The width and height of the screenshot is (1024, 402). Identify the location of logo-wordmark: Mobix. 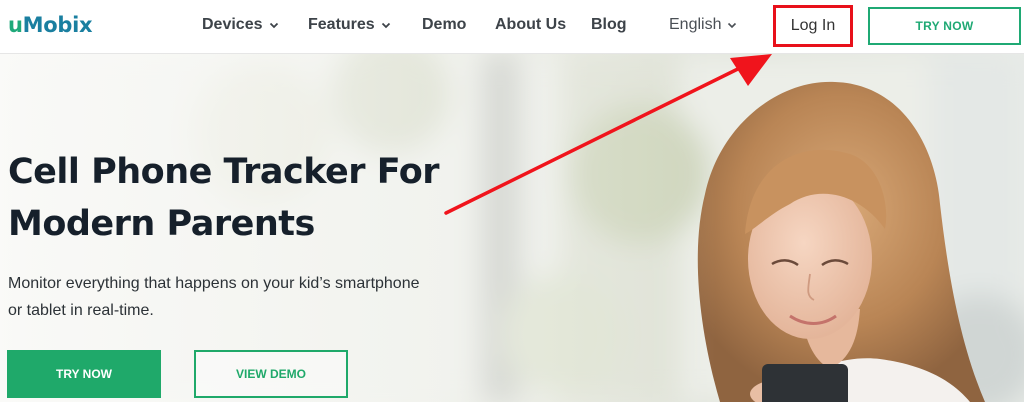
(57, 25).